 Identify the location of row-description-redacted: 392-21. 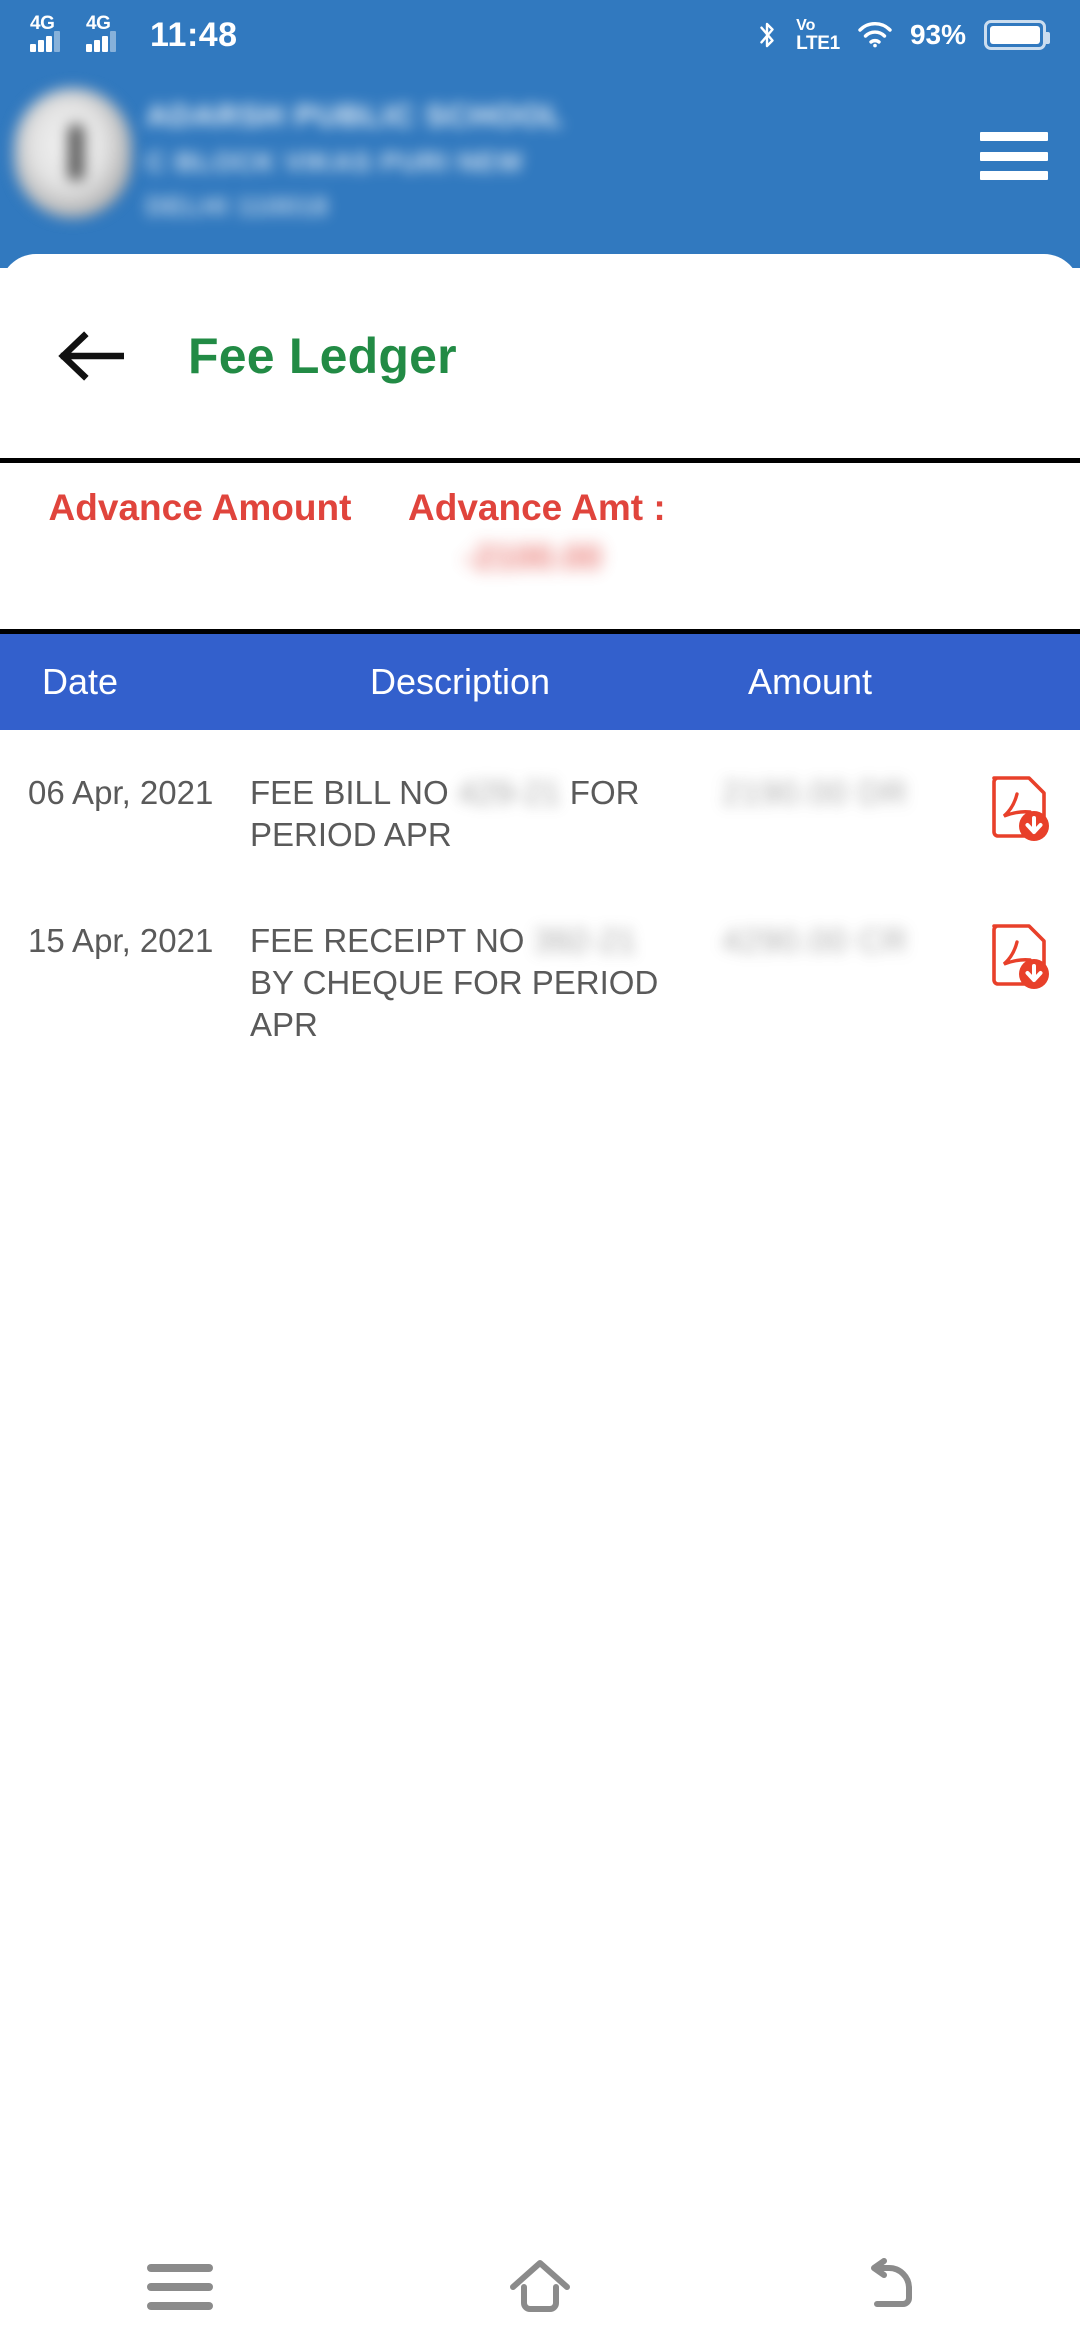
(585, 940).